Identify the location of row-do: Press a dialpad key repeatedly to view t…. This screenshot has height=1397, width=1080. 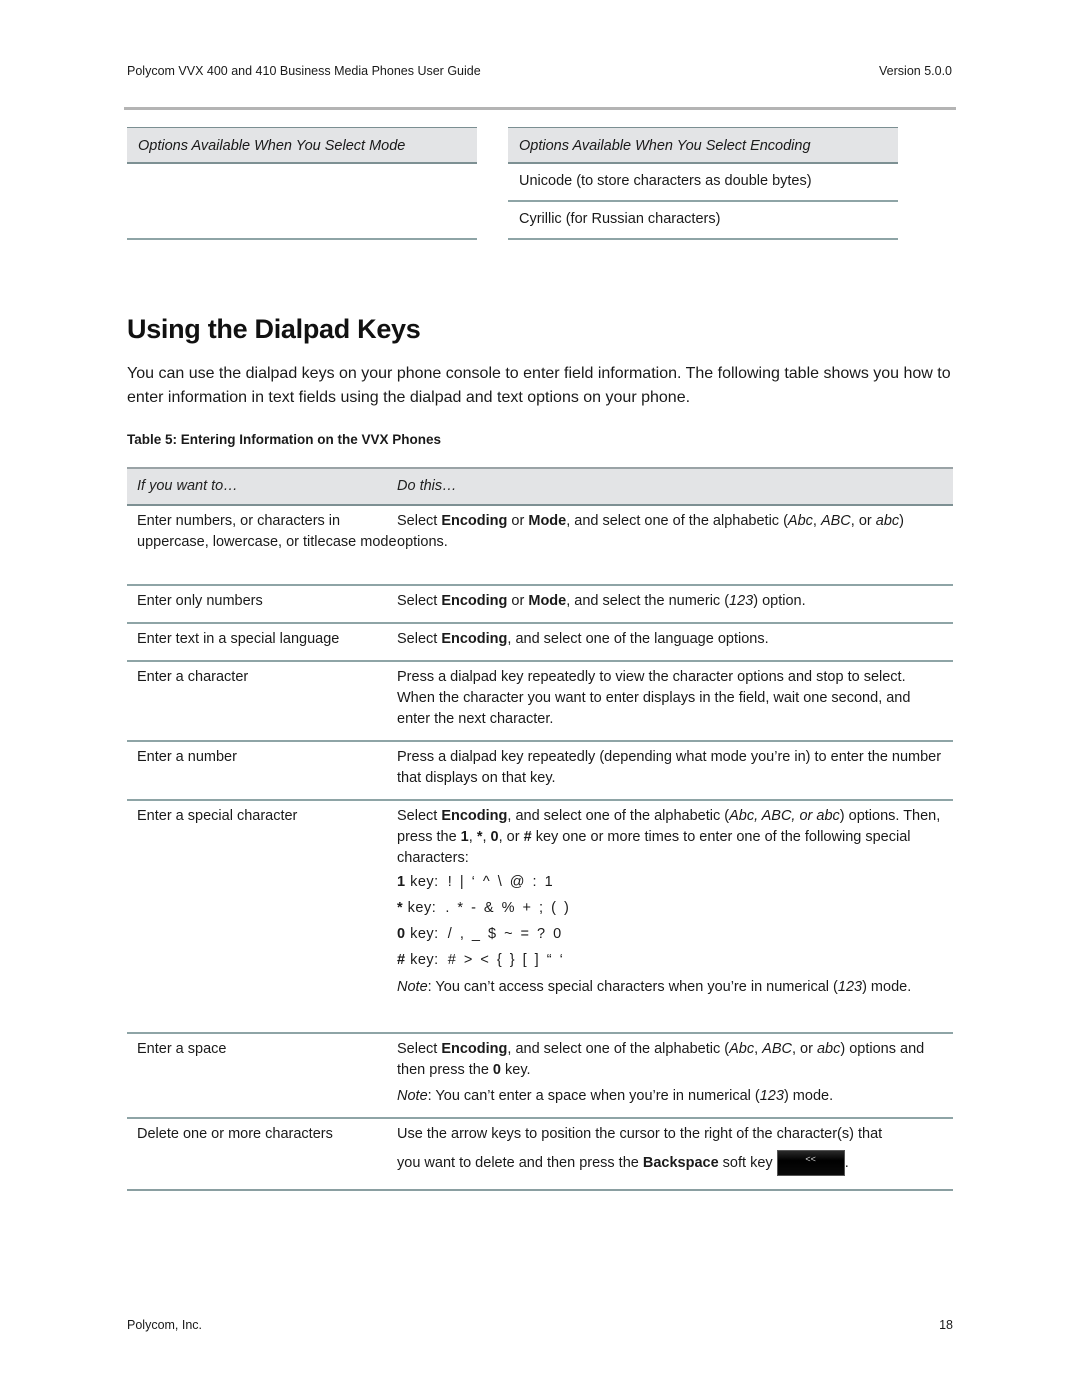
(654, 698).